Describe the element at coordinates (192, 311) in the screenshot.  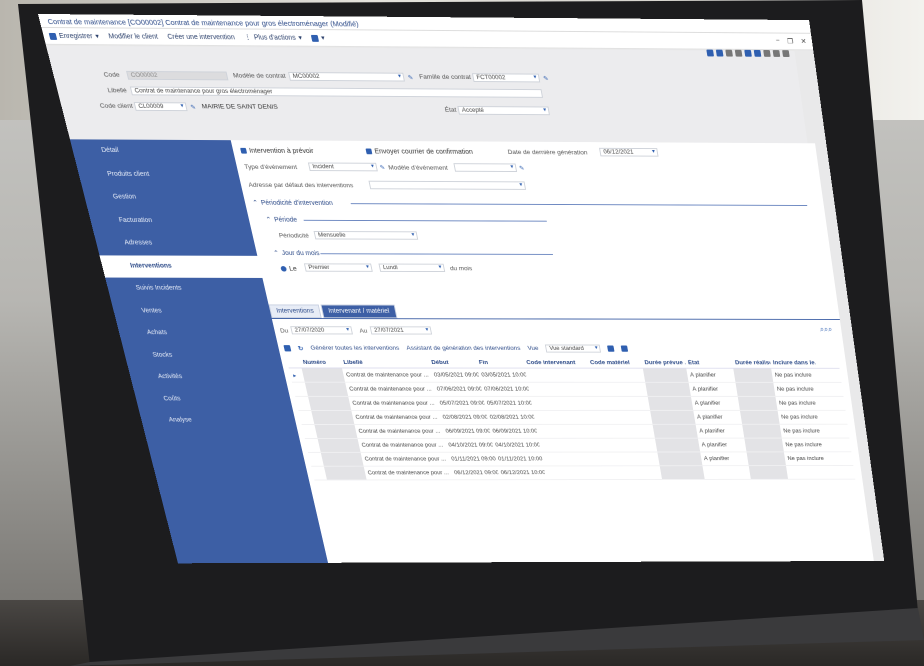
I see `sidebar-item: Ventes` at that location.